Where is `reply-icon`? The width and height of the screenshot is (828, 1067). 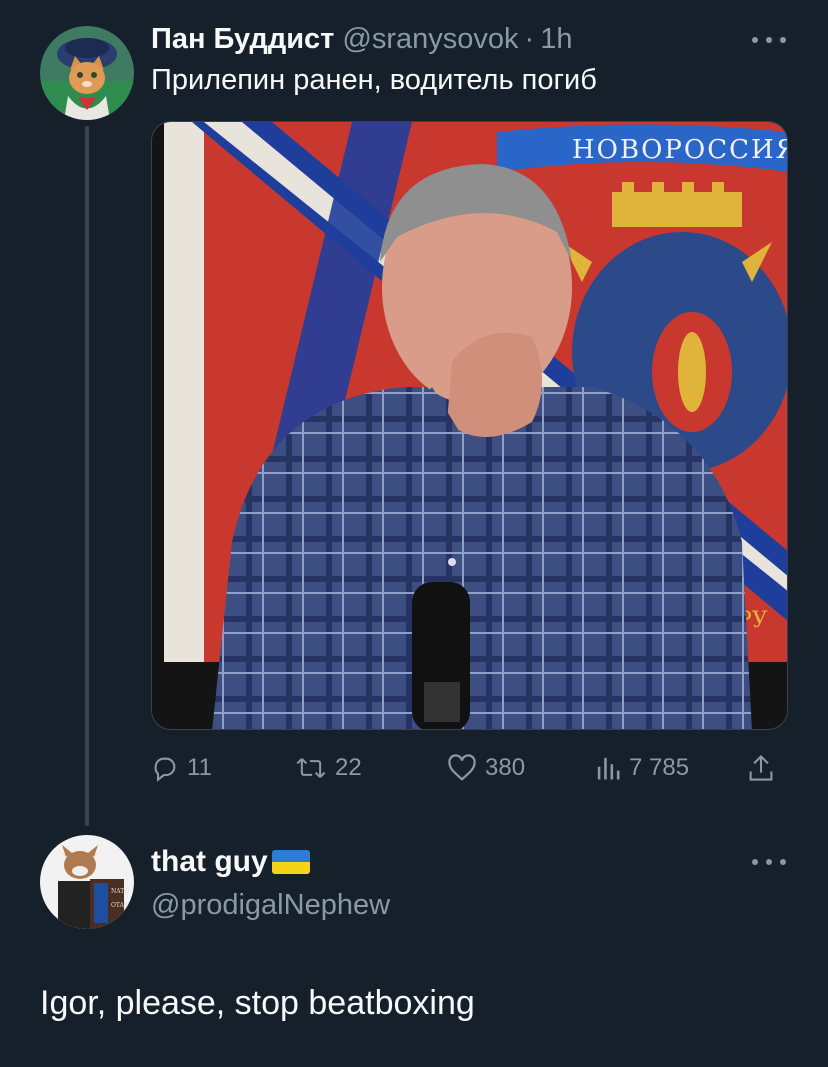
reply-icon is located at coordinates (165, 769).